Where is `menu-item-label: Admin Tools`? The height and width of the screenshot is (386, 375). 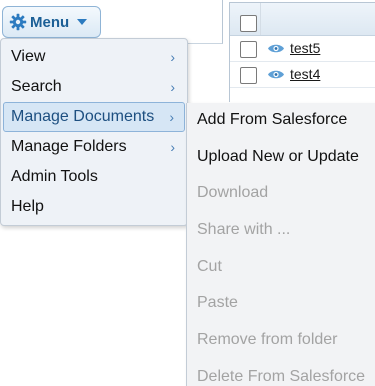 menu-item-label: Admin Tools is located at coordinates (54, 176).